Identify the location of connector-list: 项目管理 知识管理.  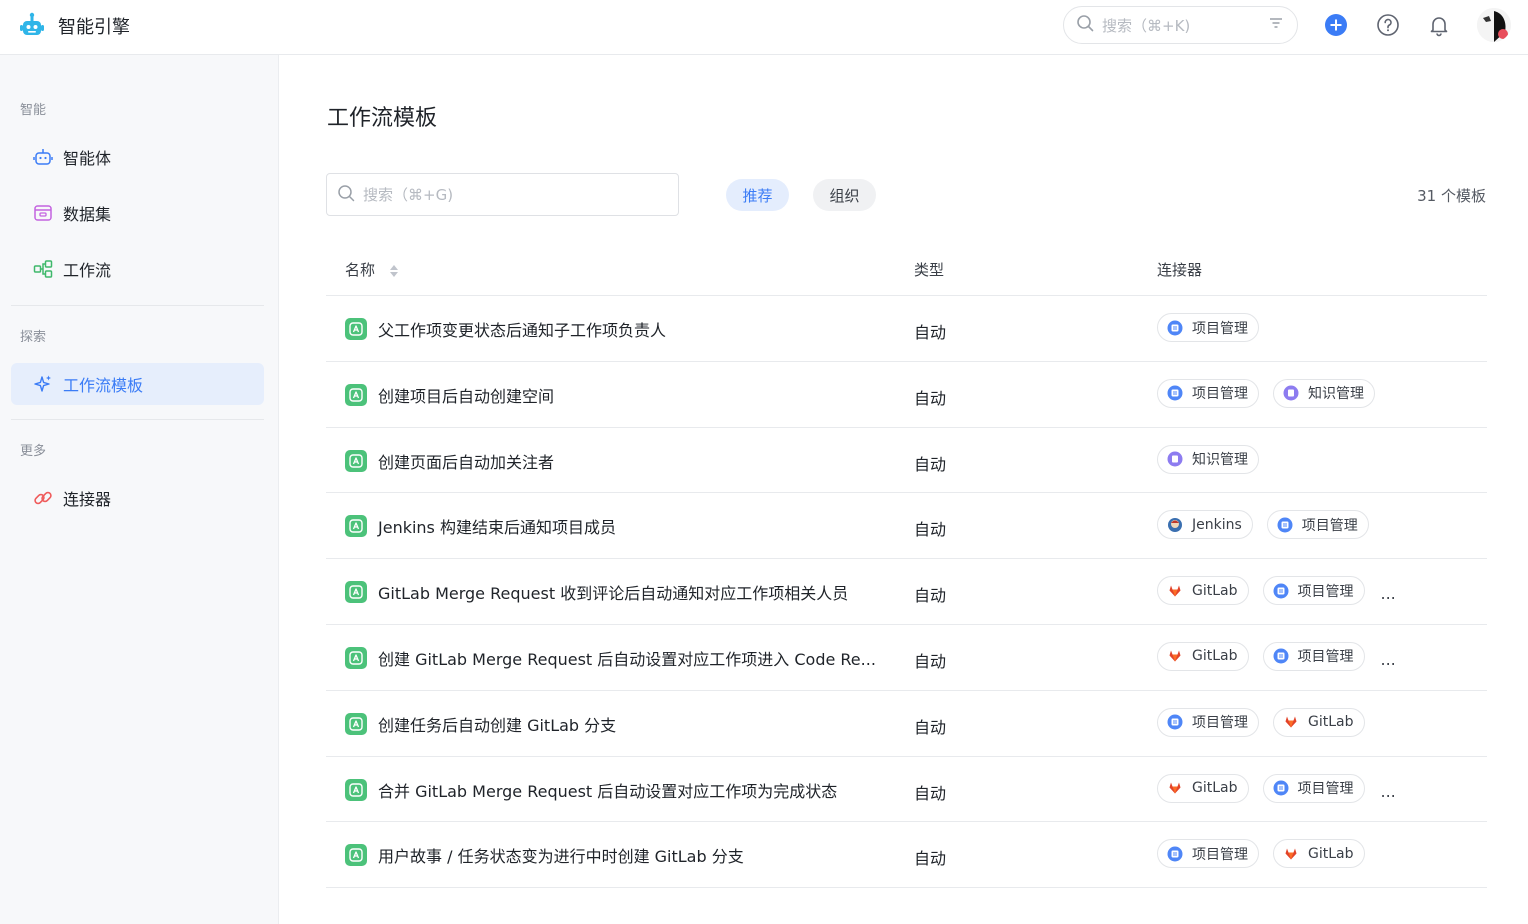
(1273, 393).